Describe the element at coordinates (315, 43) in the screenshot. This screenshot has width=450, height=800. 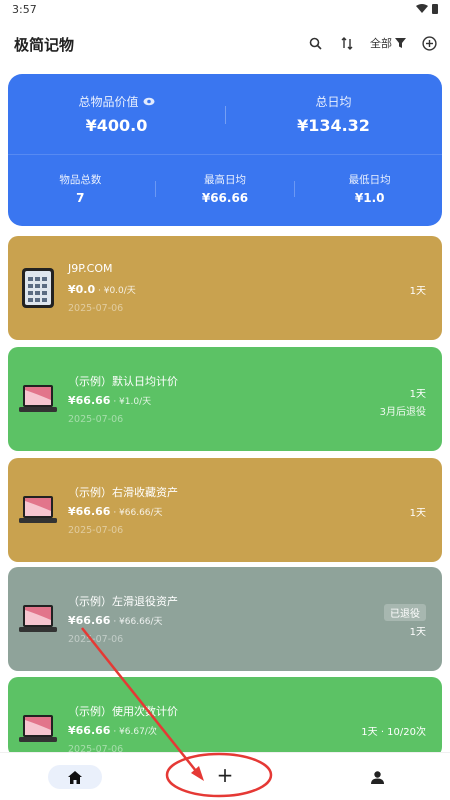
I see `search-icon` at that location.